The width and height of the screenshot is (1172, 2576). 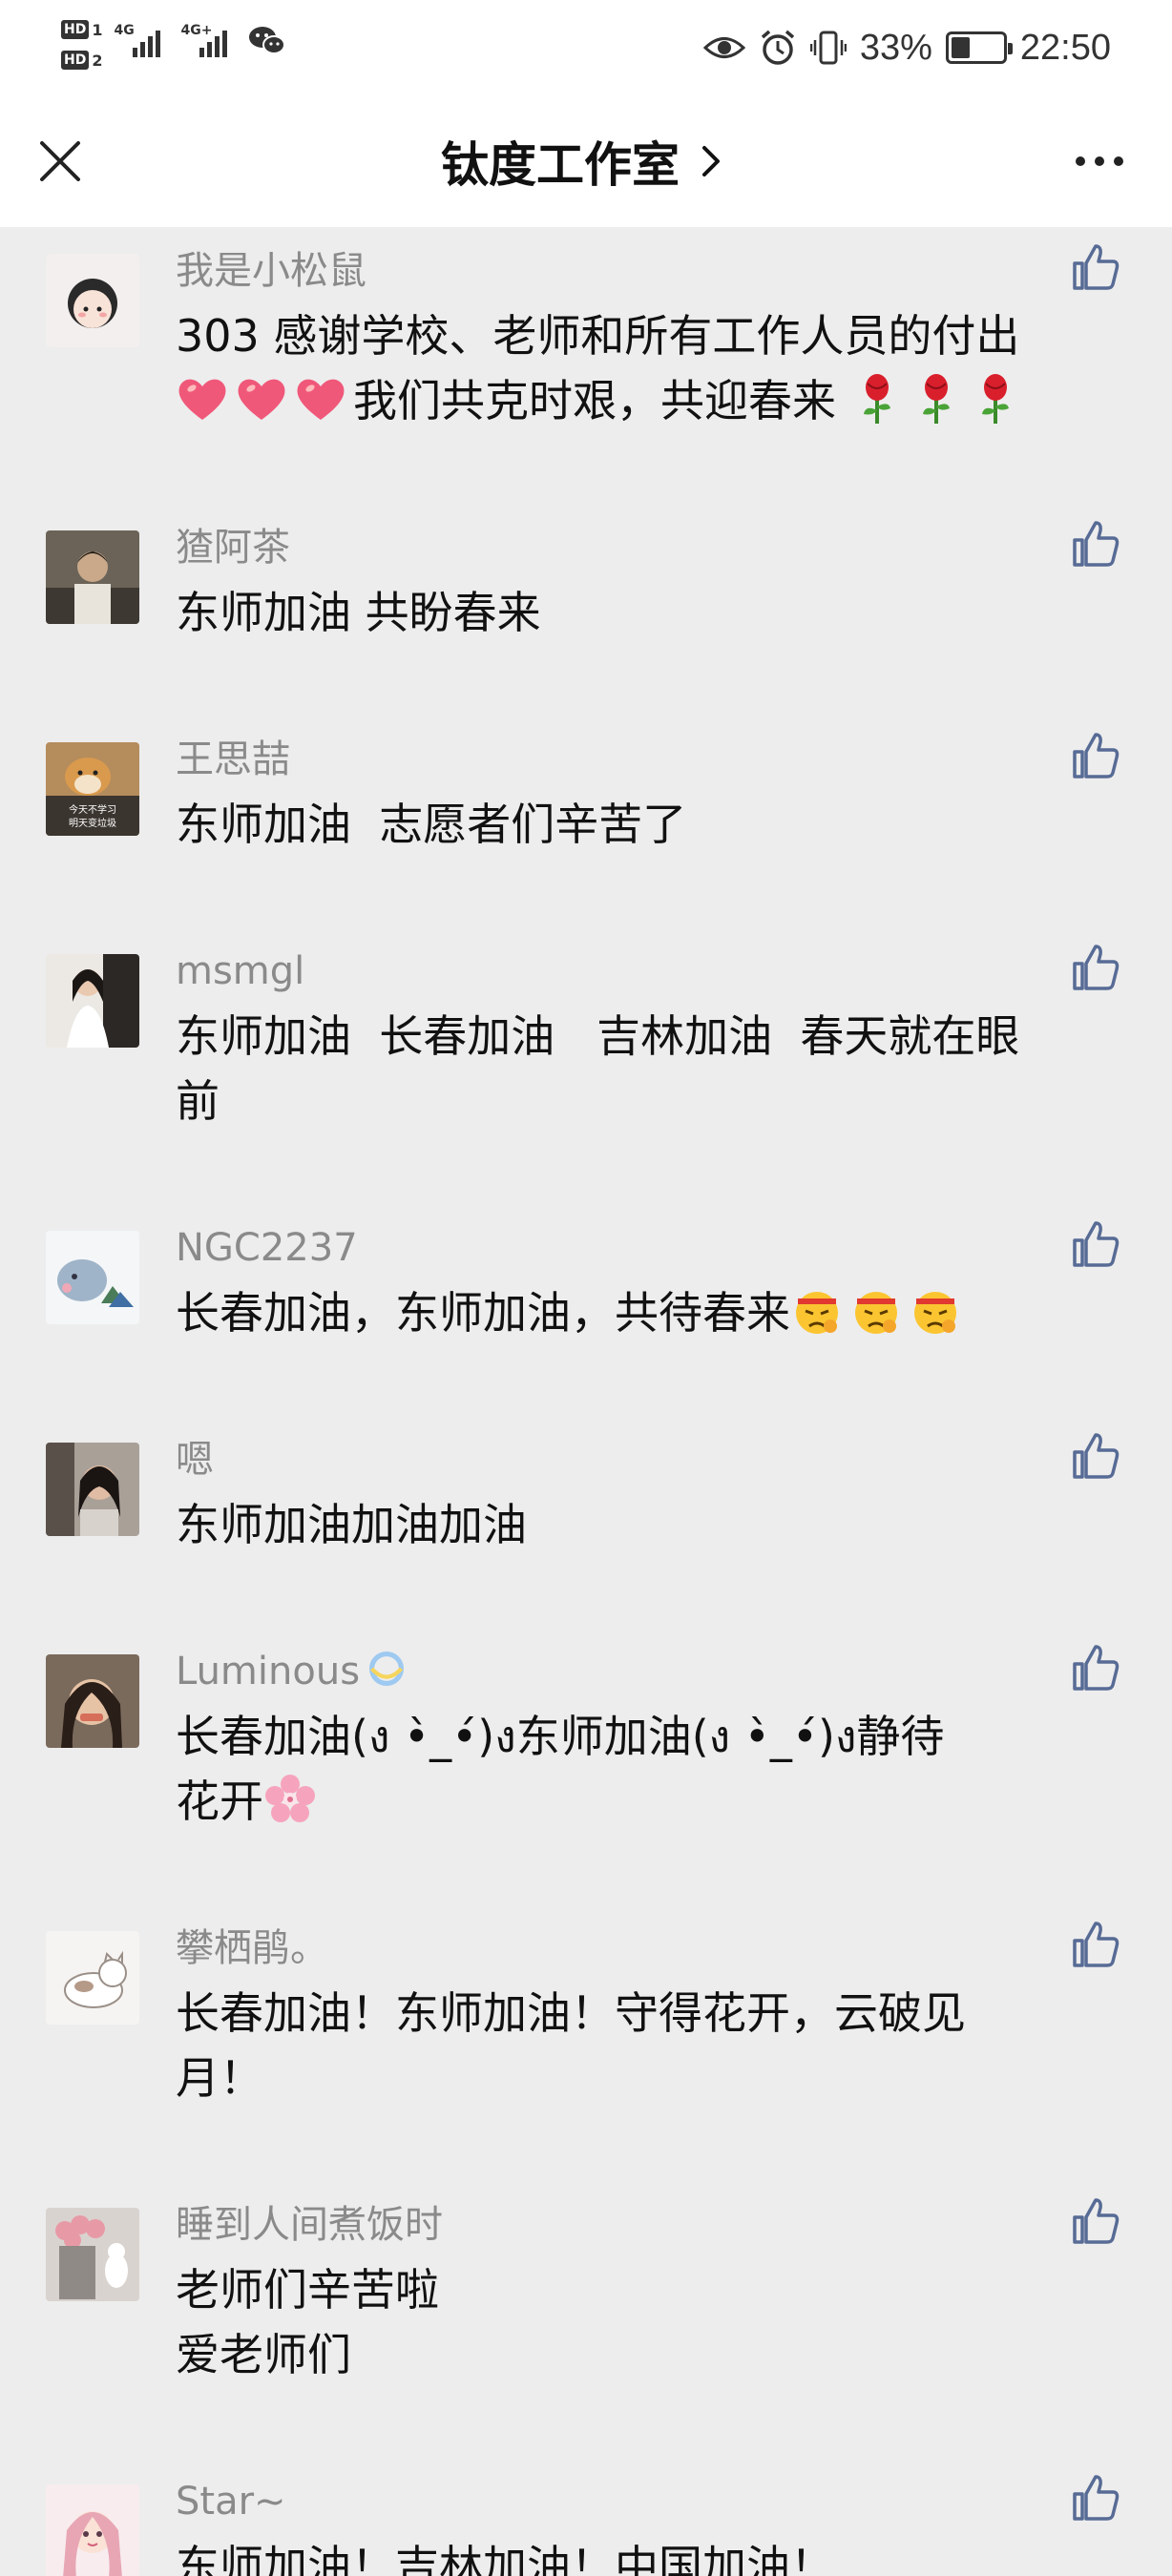 I want to click on commenter-name: Luminous, so click(x=295, y=1671).